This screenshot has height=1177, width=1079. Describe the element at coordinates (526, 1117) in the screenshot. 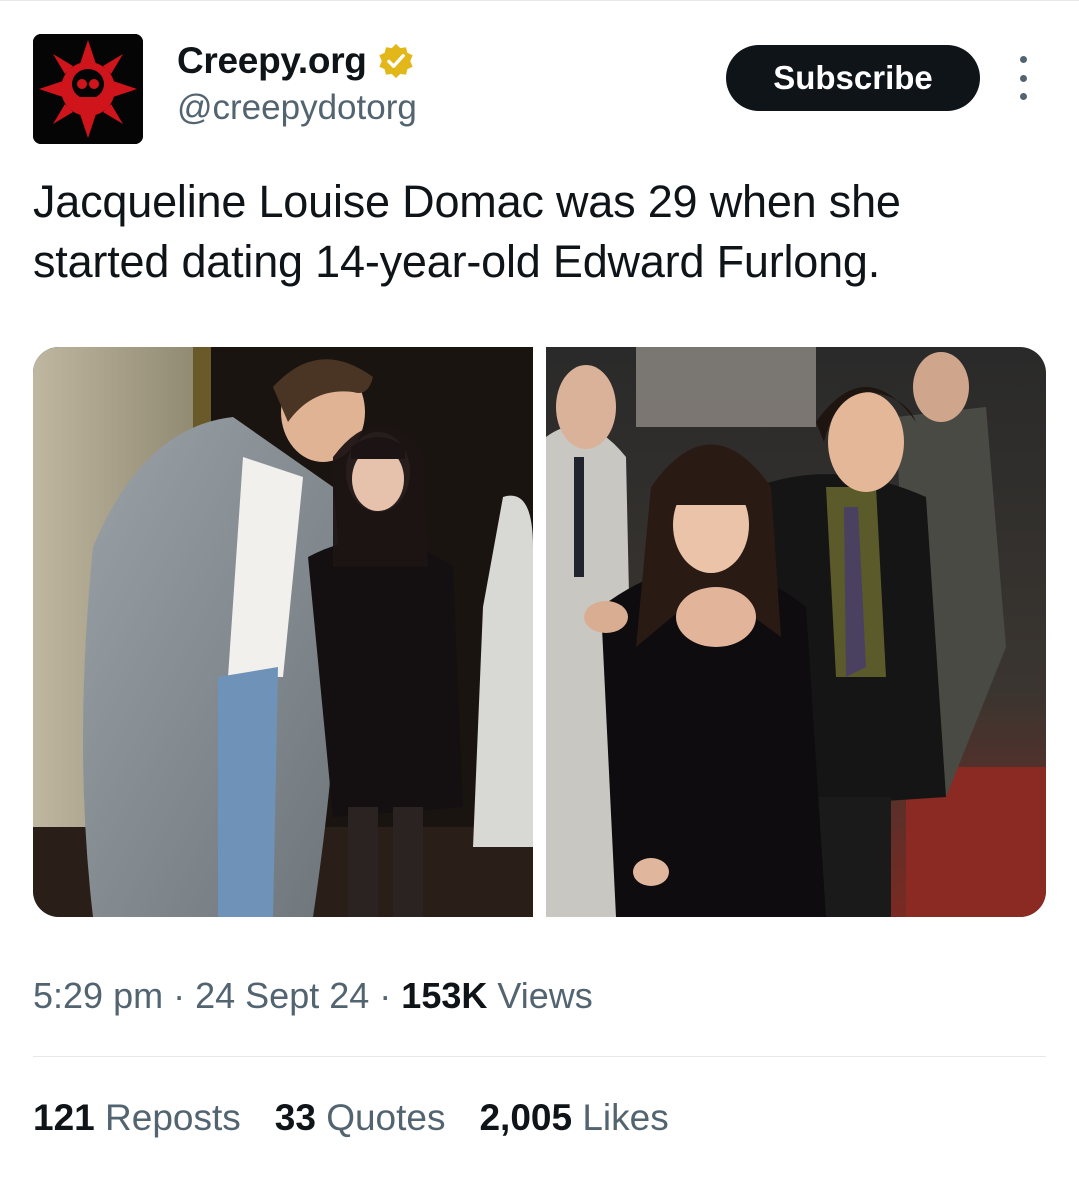

I see `likes-count: 2,005` at that location.